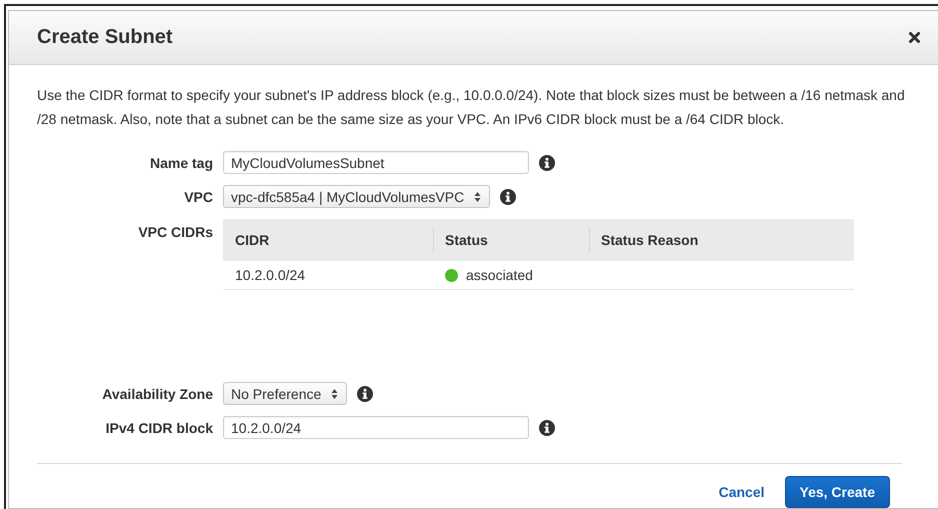  Describe the element at coordinates (105, 37) in the screenshot. I see `dialog-title: Create Subnet` at that location.